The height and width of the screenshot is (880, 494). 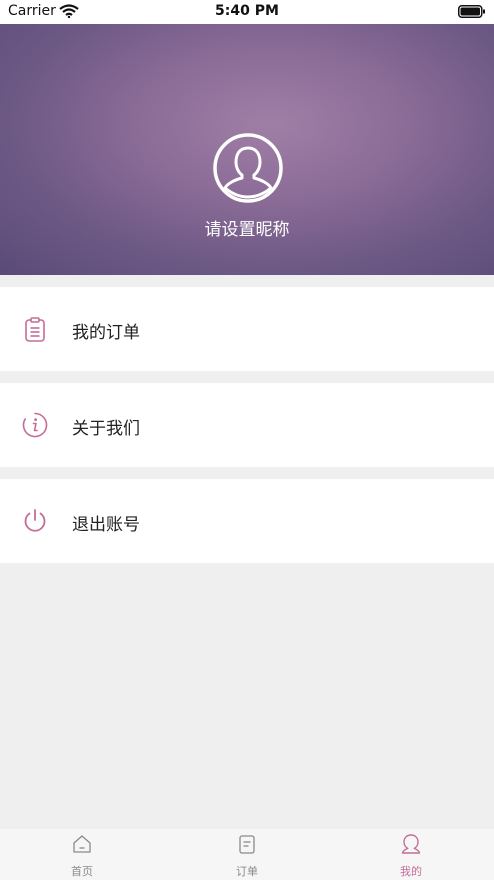 What do you see at coordinates (411, 844) in the screenshot?
I see `user-icon` at bounding box center [411, 844].